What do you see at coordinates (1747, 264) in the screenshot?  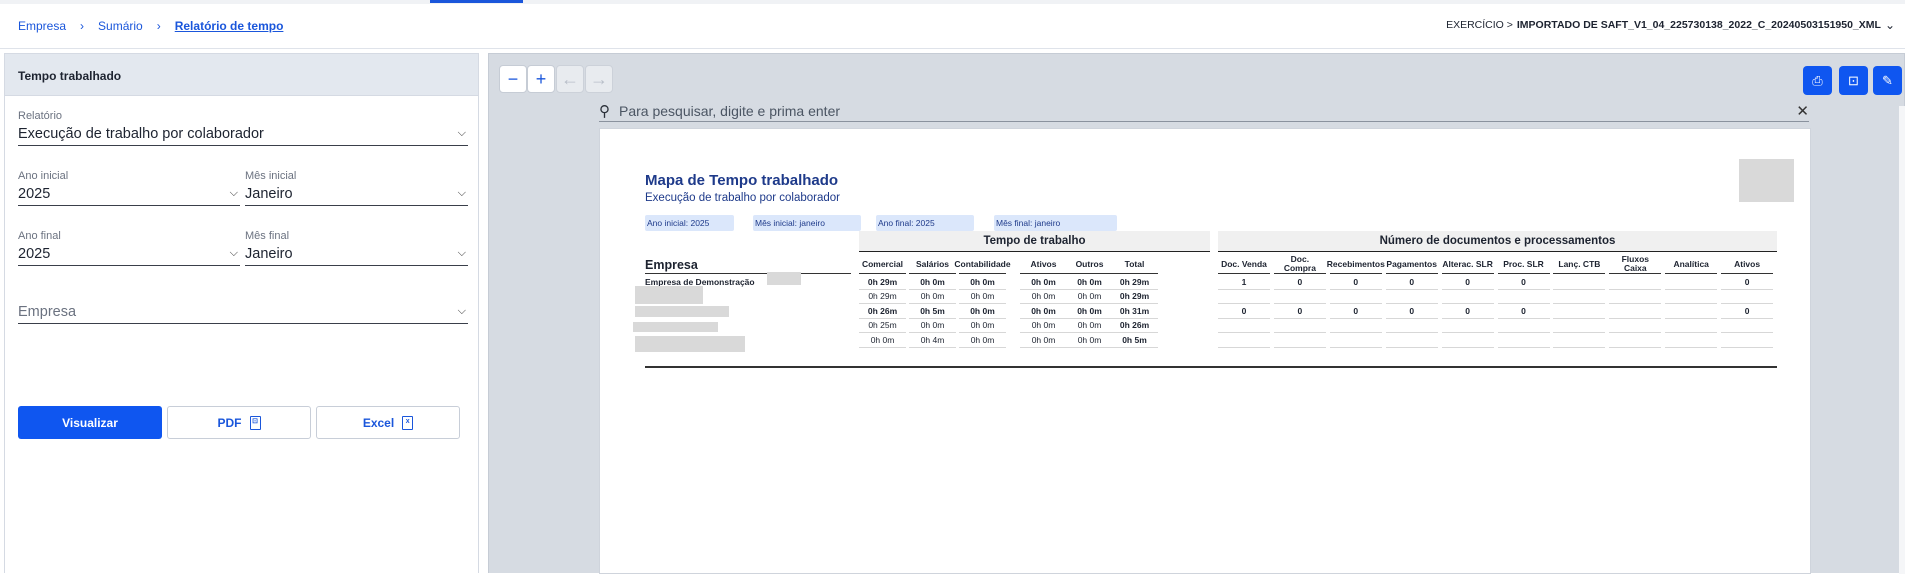 I see `doc-column-header: Ativos` at bounding box center [1747, 264].